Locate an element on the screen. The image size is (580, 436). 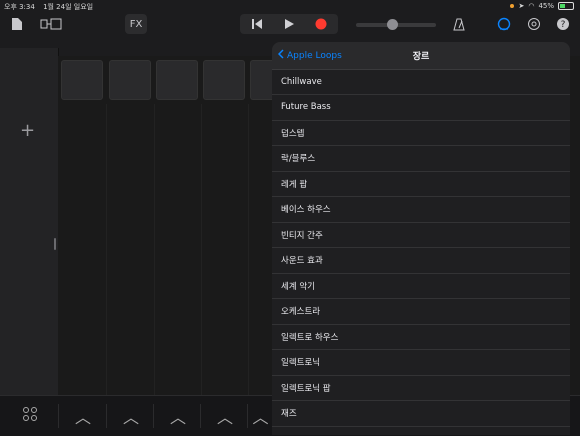
genre-item-sound-effects: 사운드 효과 is located at coordinates (421, 261).